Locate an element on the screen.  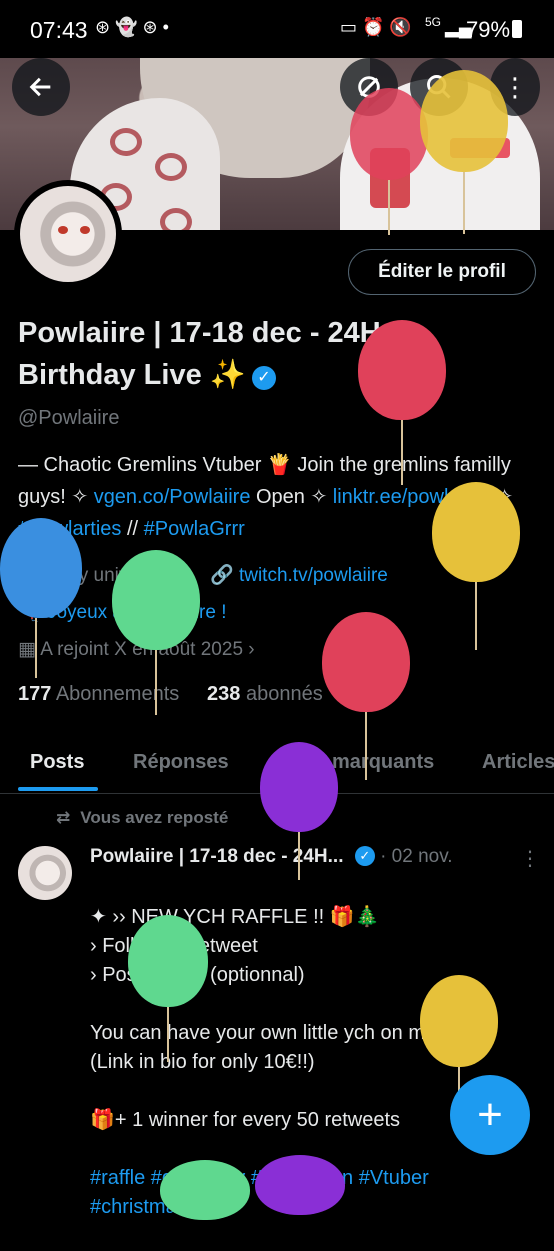
followers-label: abonnés is located at coordinates (284, 694).